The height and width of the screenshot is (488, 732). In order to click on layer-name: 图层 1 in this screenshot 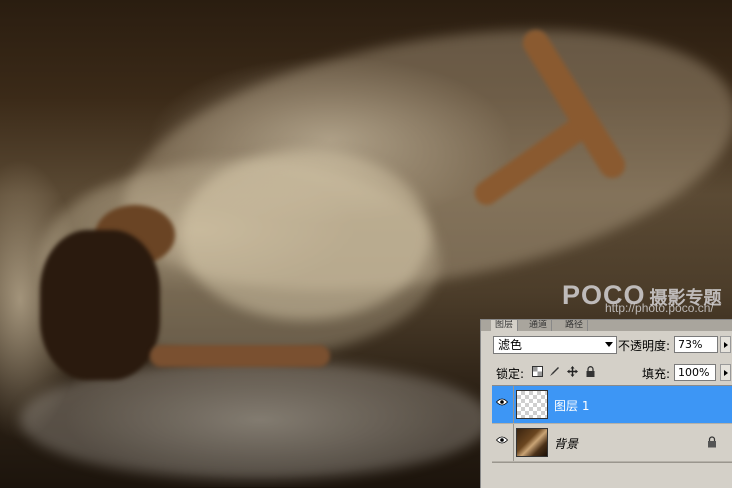, I will do `click(571, 405)`.